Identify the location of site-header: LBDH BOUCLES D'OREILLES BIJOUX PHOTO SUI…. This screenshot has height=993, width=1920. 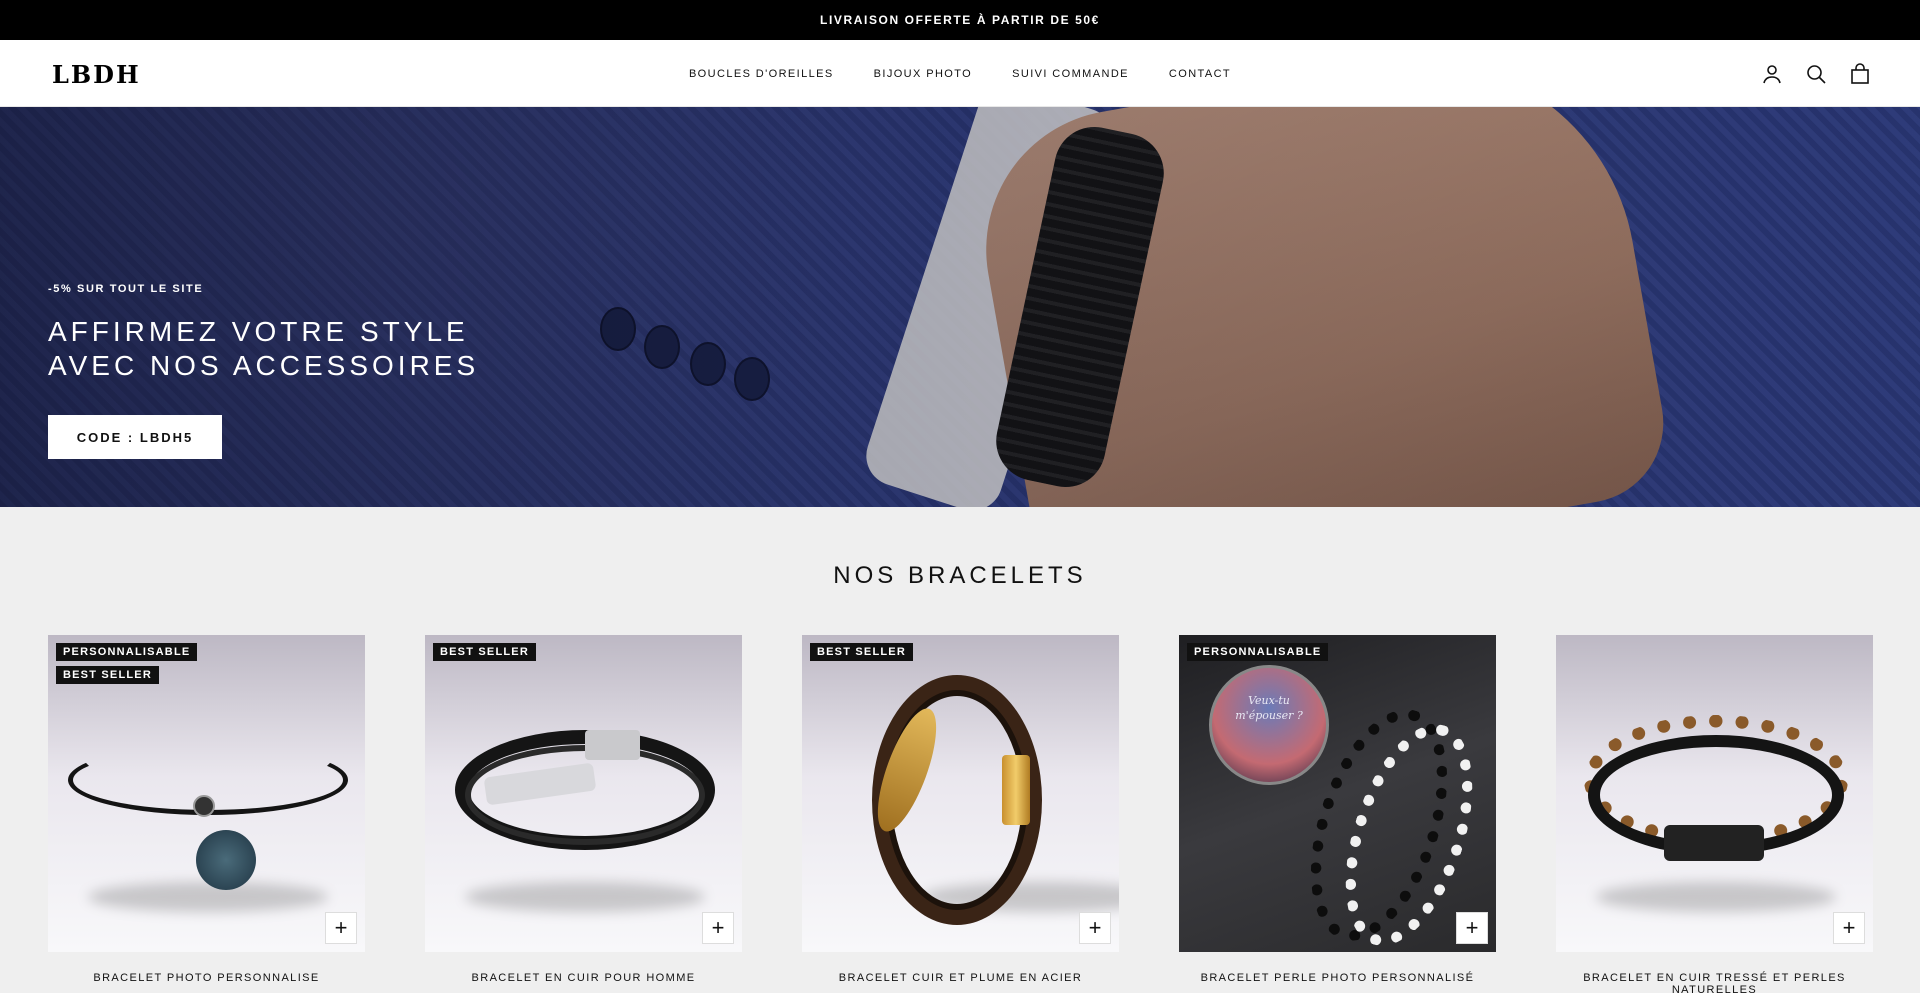
(960, 73).